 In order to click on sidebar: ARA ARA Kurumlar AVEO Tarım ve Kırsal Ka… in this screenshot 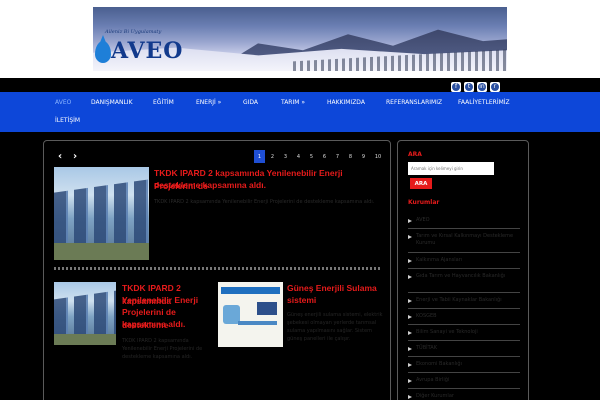, I will do `click(463, 270)`.